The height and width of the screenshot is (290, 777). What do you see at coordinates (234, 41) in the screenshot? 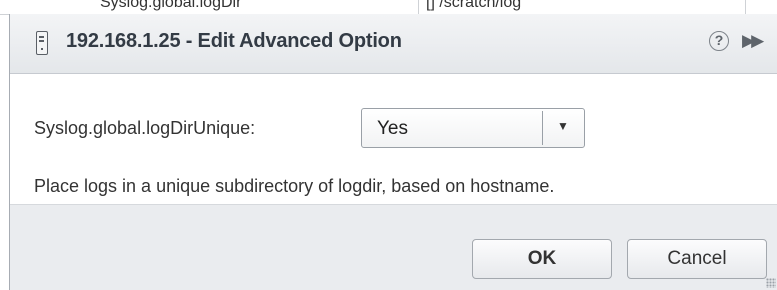
I see `dialog-title: 192.168.1.25 - Edit Advanced Option` at bounding box center [234, 41].